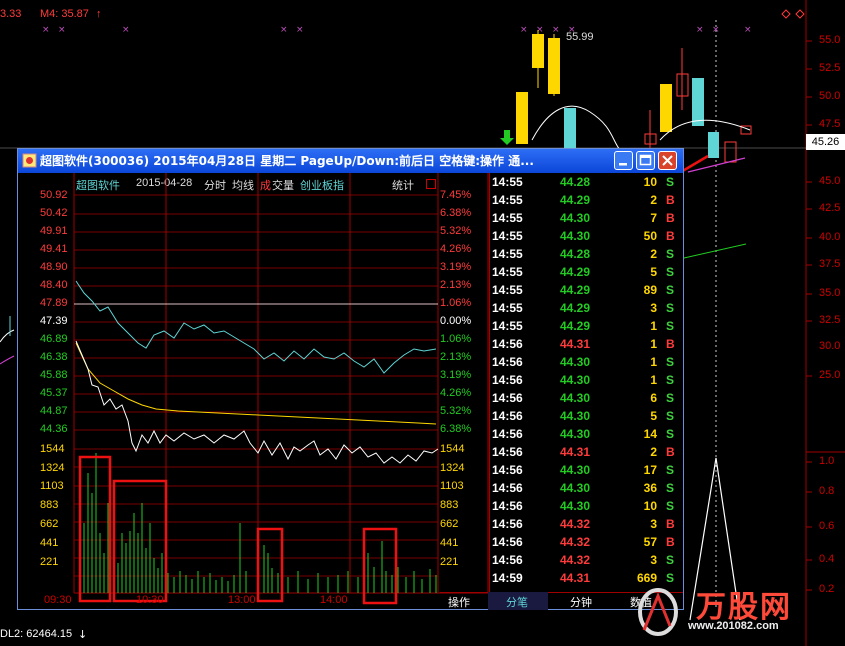  I want to click on trade-volume: 7, so click(653, 218).